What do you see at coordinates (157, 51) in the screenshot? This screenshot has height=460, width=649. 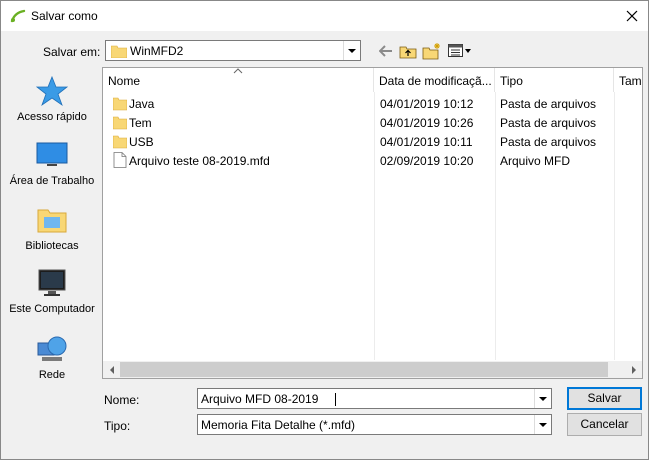 I see `location-value: WinMFD2` at bounding box center [157, 51].